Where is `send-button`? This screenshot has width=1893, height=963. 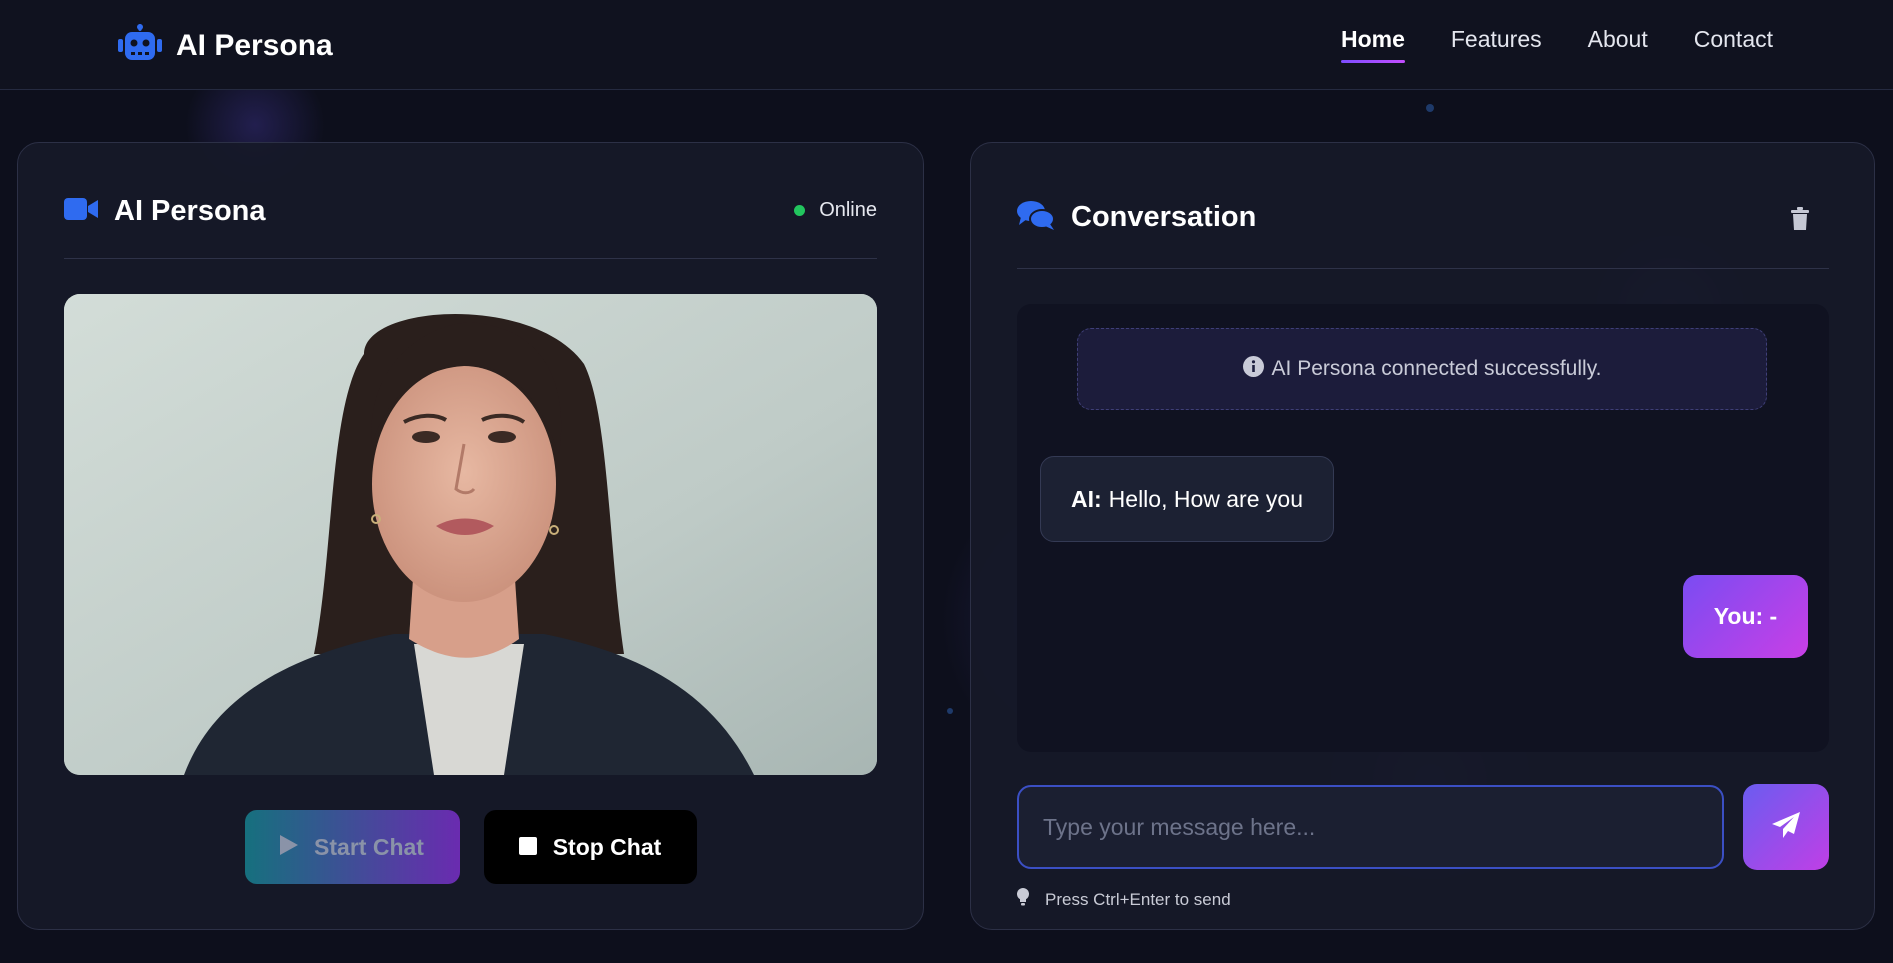 send-button is located at coordinates (1786, 827).